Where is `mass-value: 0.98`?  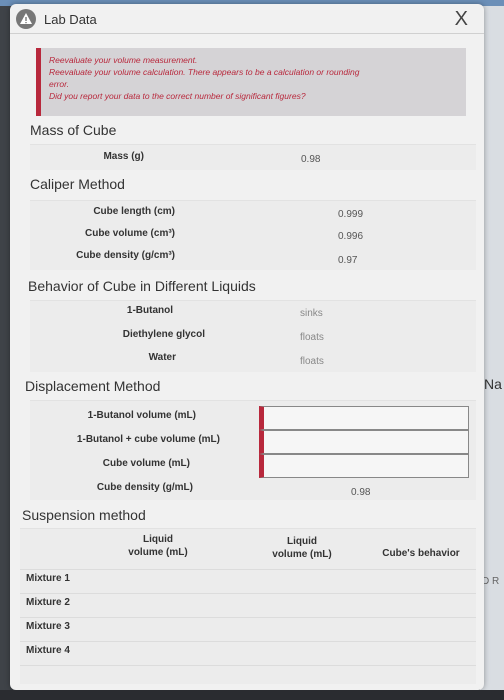
mass-value: 0.98 is located at coordinates (310, 159).